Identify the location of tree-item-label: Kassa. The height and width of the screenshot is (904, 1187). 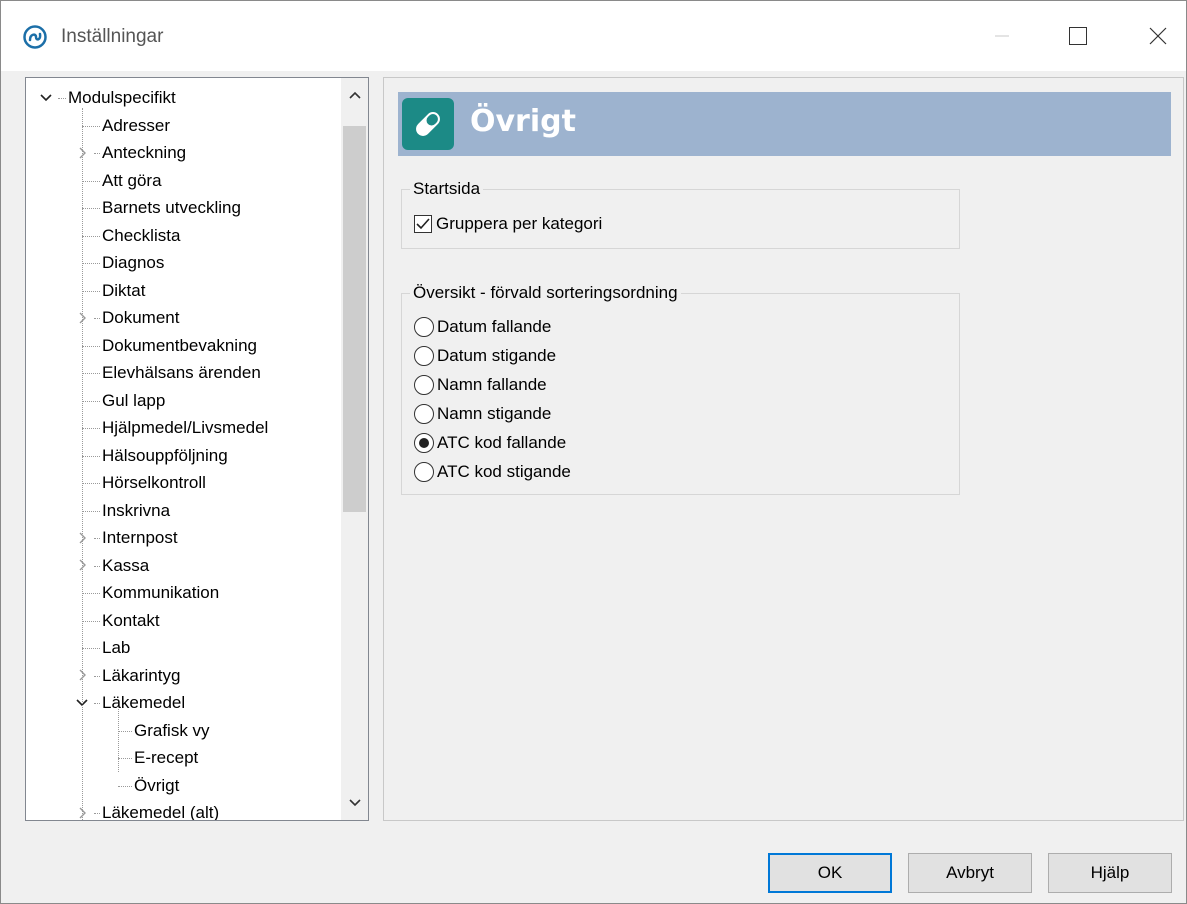
(126, 565).